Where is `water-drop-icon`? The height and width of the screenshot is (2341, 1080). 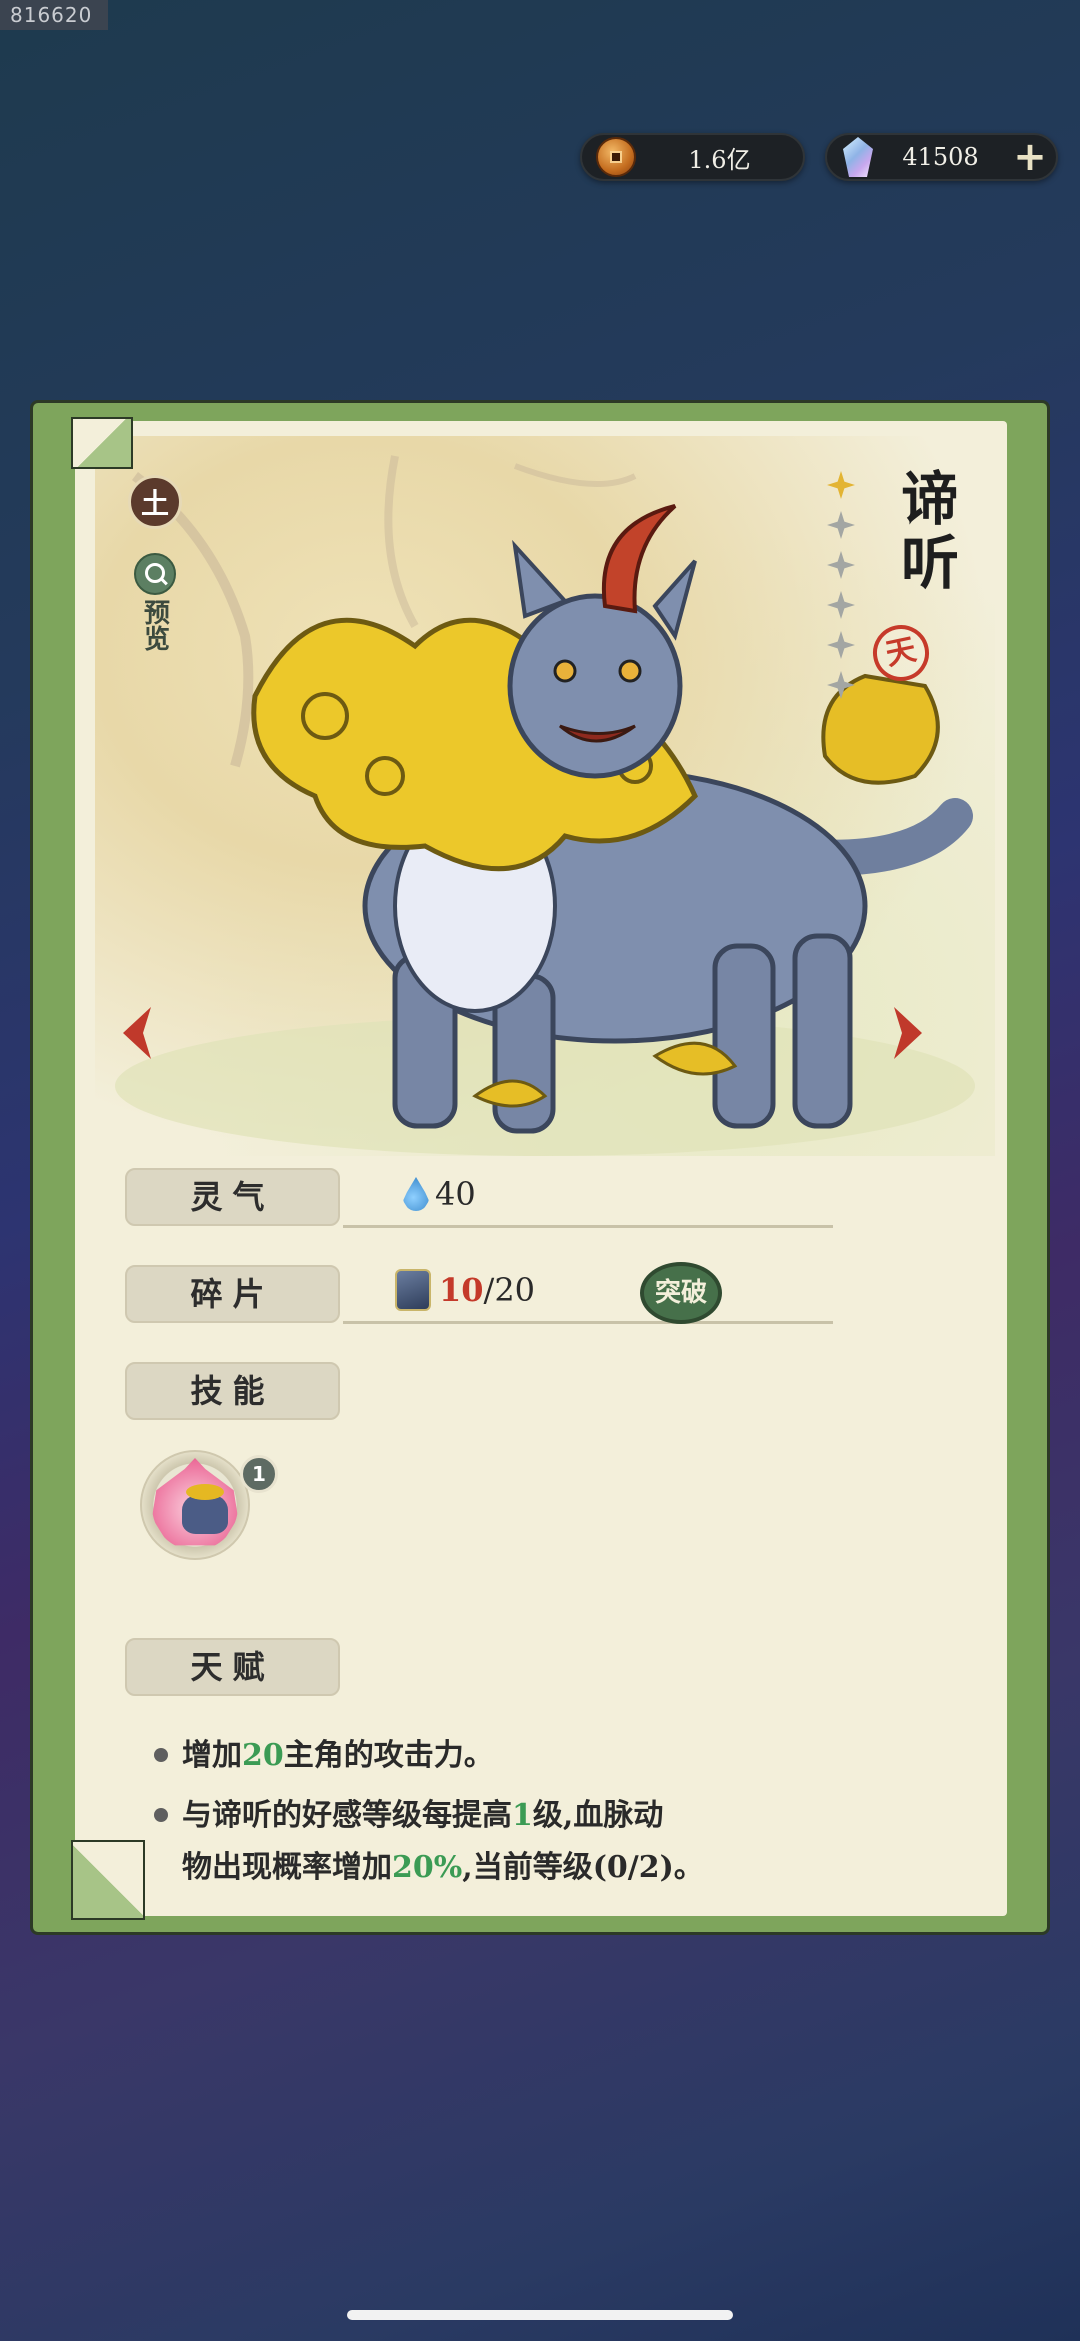 water-drop-icon is located at coordinates (416, 1194).